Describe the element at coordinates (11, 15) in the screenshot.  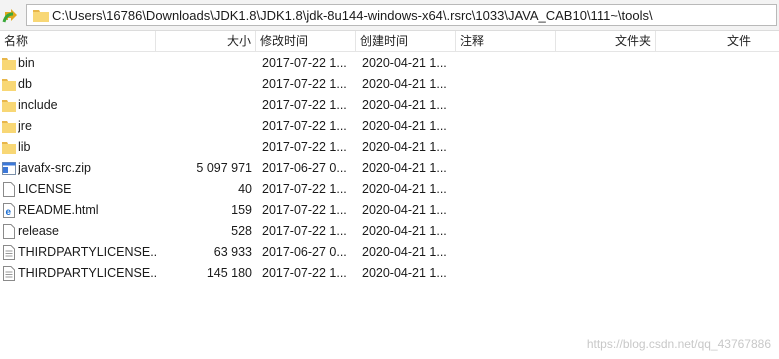
I see `up-arrow-icon` at that location.